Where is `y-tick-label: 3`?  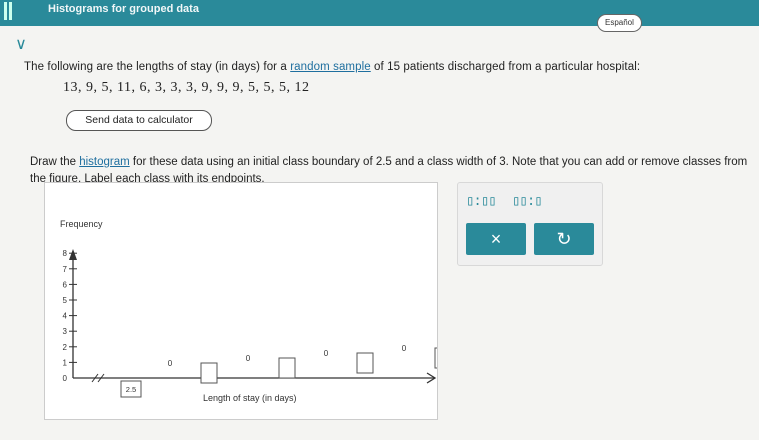
y-tick-label: 3 is located at coordinates (65, 331).